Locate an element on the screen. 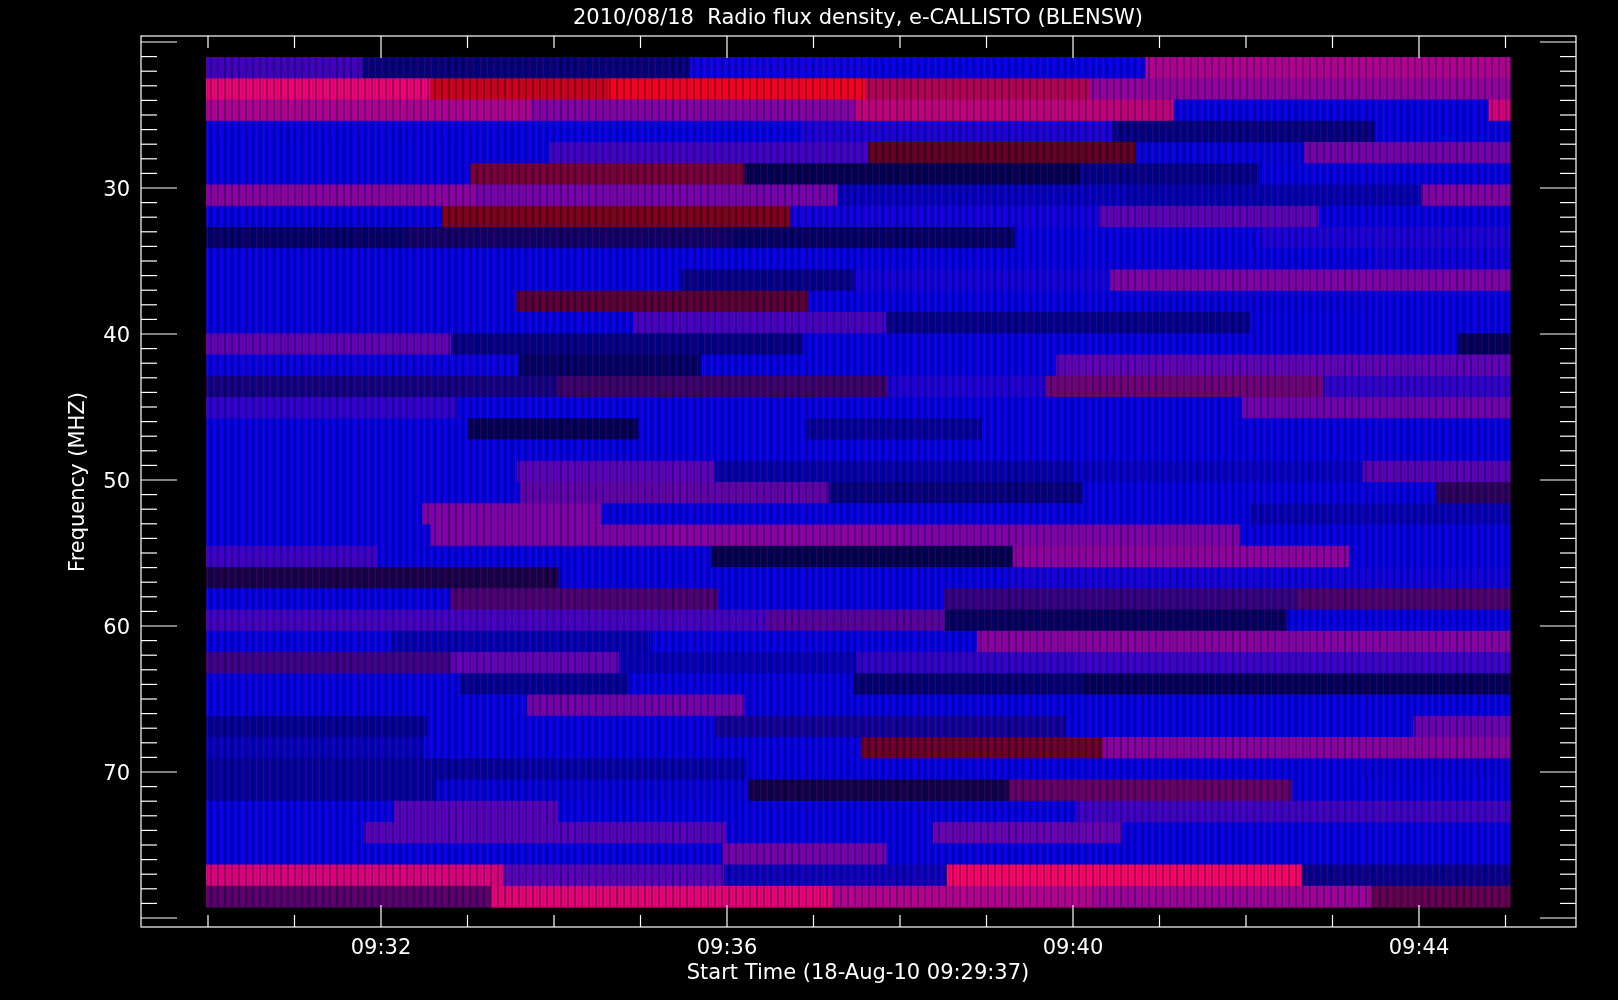 Image resolution: width=1618 pixels, height=1000 pixels. x-tick-label: 09:36 is located at coordinates (727, 947).